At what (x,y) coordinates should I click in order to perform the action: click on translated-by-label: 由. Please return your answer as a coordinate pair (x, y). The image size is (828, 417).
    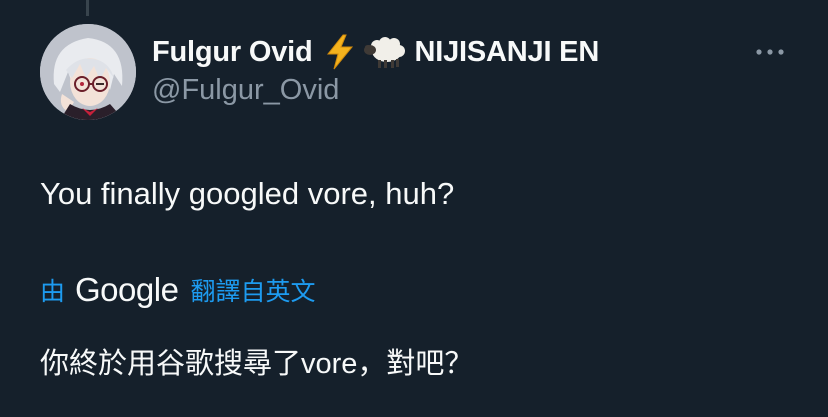
    Looking at the image, I should click on (53, 292).